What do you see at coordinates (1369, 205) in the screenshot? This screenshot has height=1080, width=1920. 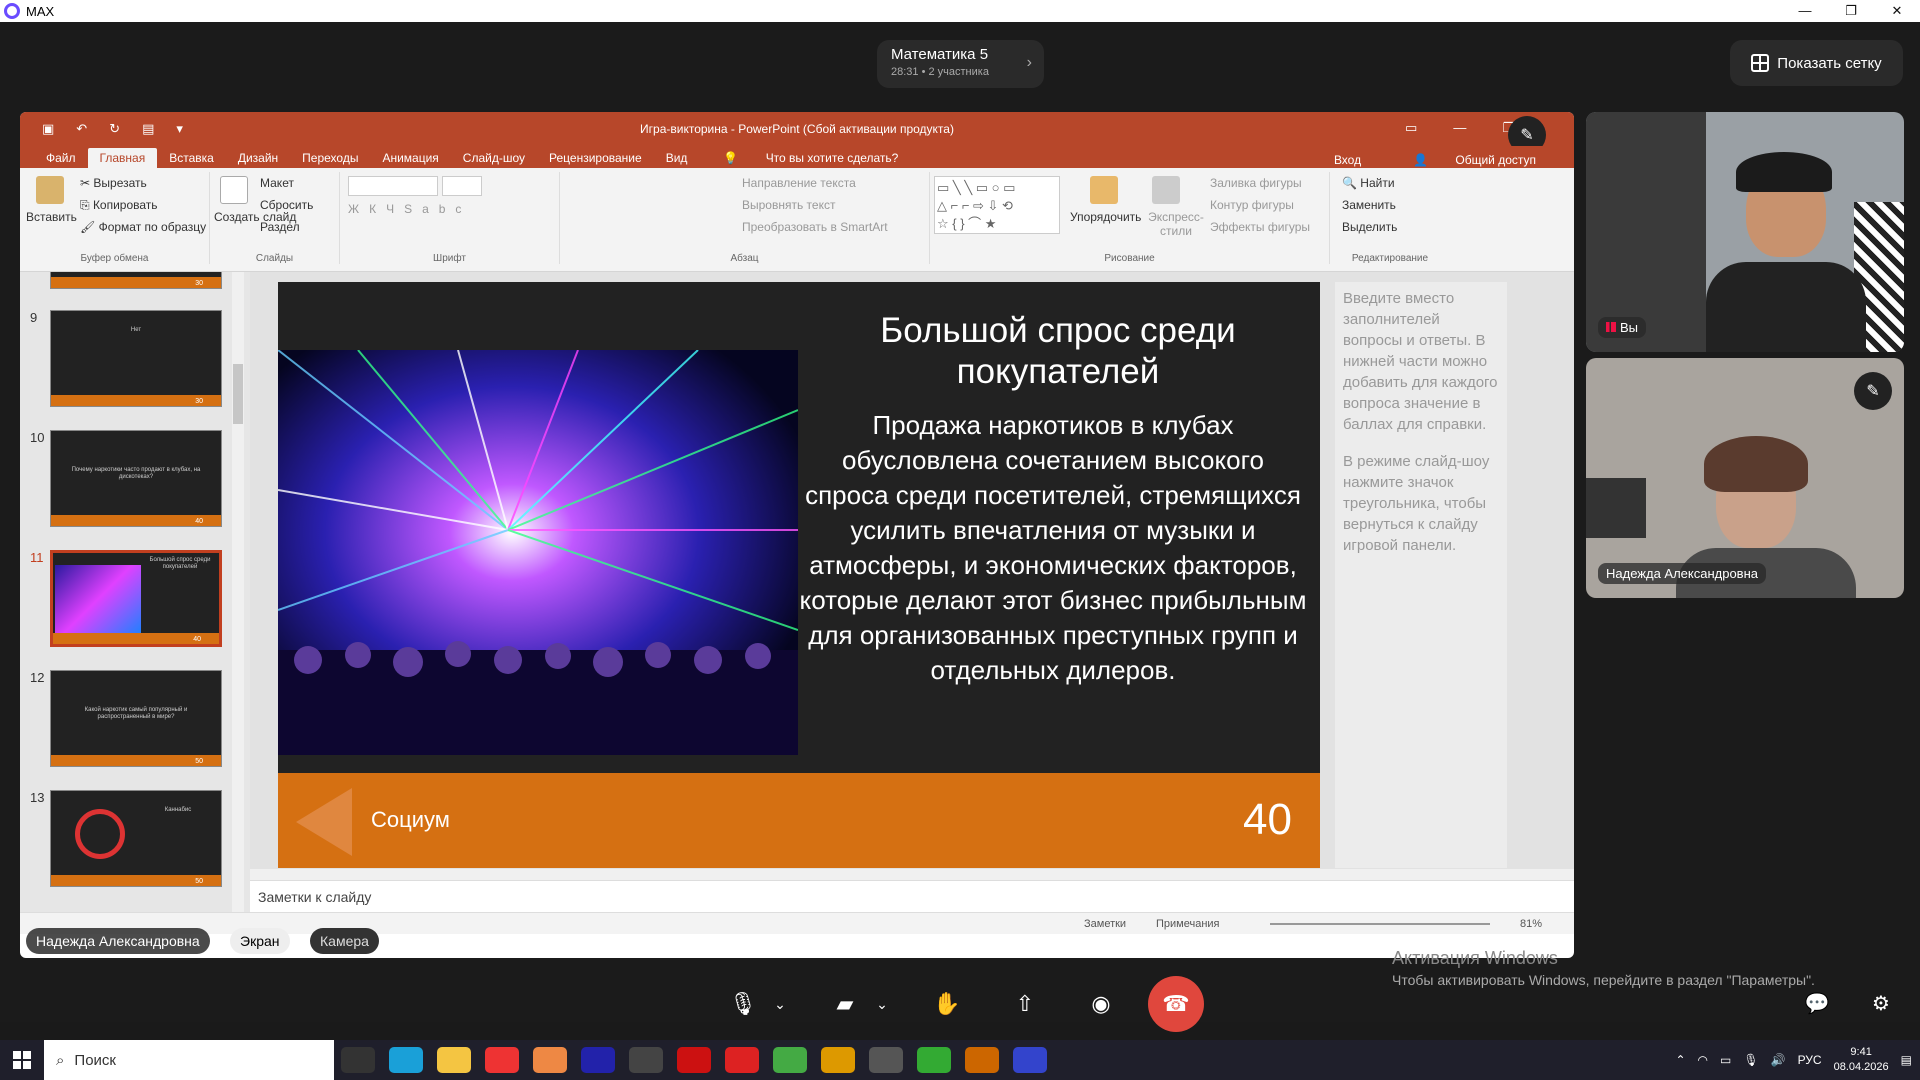 I see `replace-button: Заменить` at bounding box center [1369, 205].